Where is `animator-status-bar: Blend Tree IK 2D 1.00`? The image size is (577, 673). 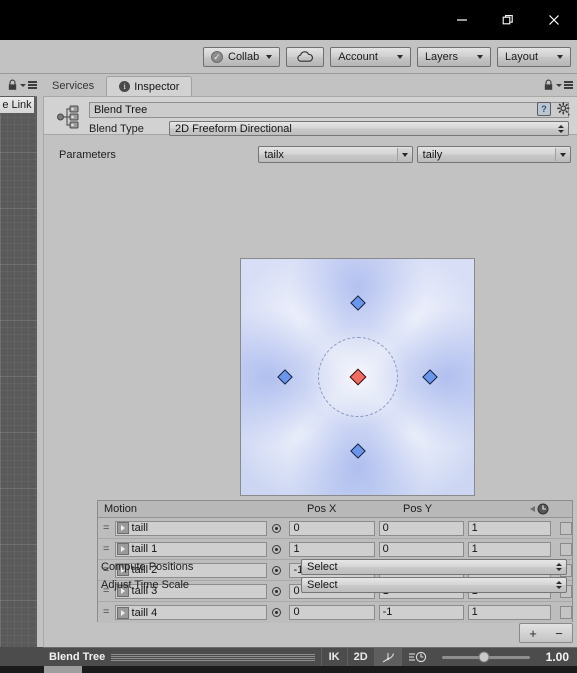
animator-status-bar: Blend Tree IK 2D 1.00 is located at coordinates (310, 657).